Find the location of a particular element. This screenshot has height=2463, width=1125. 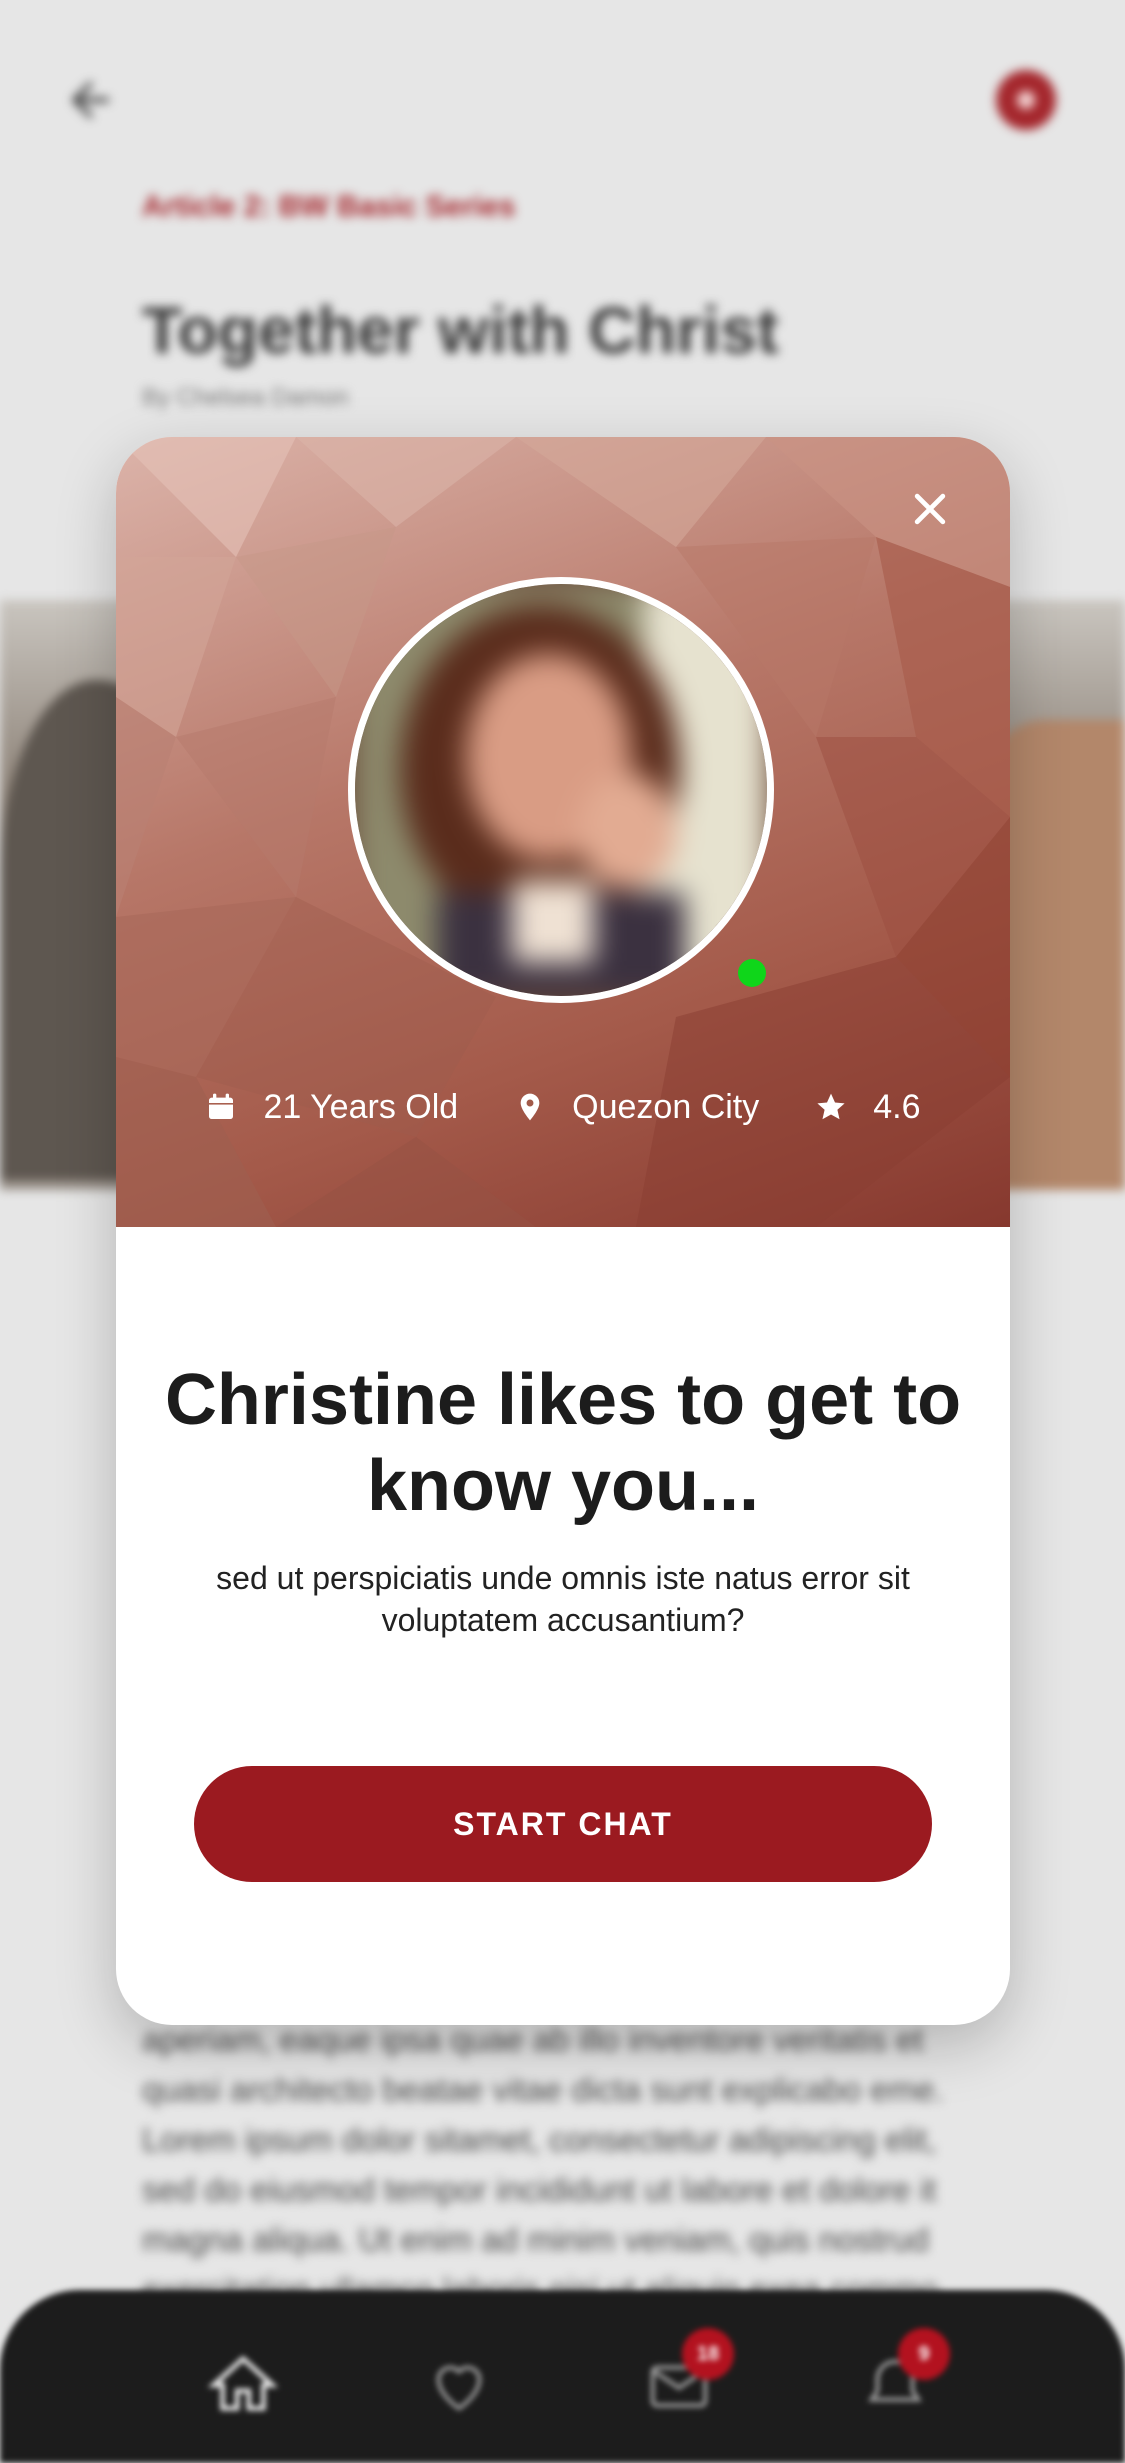

age-info: 21 Years Old is located at coordinates (331, 1107).